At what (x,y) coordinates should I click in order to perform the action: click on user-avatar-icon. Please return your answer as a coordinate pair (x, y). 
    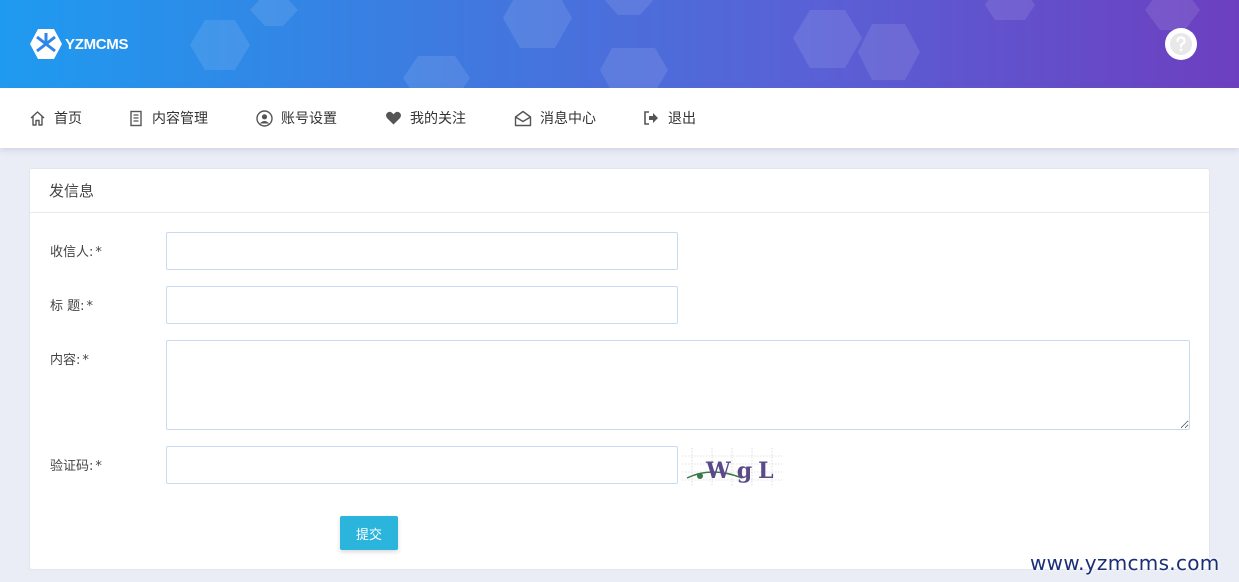
    Looking at the image, I should click on (1181, 44).